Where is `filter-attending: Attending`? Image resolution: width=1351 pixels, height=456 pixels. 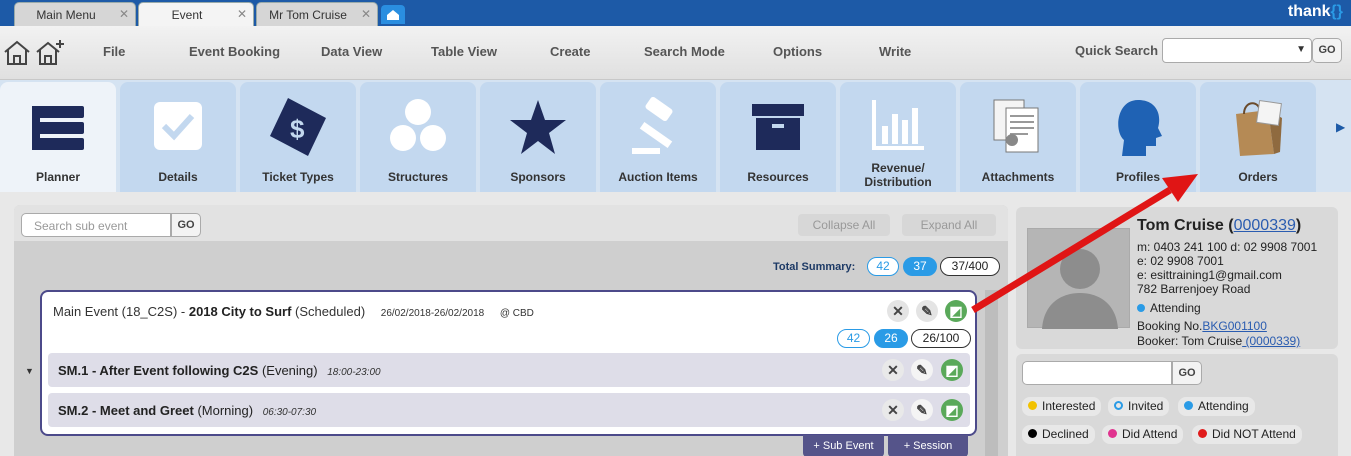 filter-attending: Attending is located at coordinates (1216, 406).